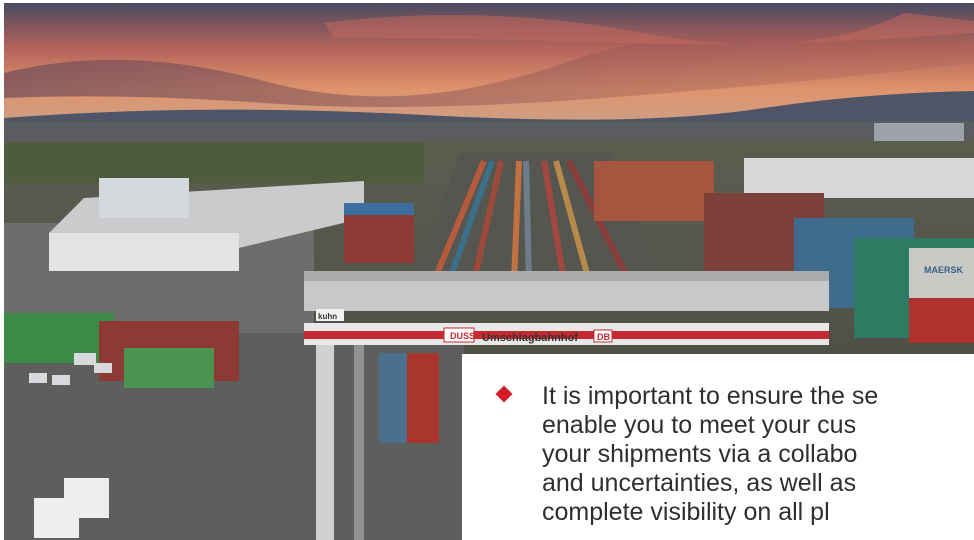 Image resolution: width=974 pixels, height=540 pixels. Describe the element at coordinates (327, 316) in the screenshot. I see `crane-brand-label: kuhn` at that location.